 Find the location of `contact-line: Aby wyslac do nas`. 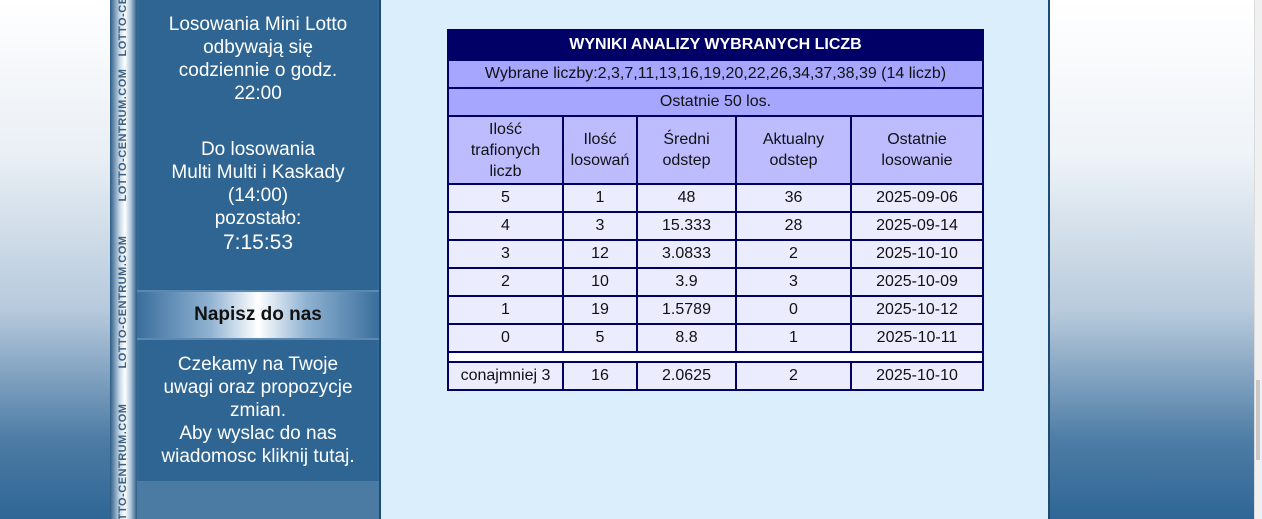

contact-line: Aby wyslac do nas is located at coordinates (258, 433).